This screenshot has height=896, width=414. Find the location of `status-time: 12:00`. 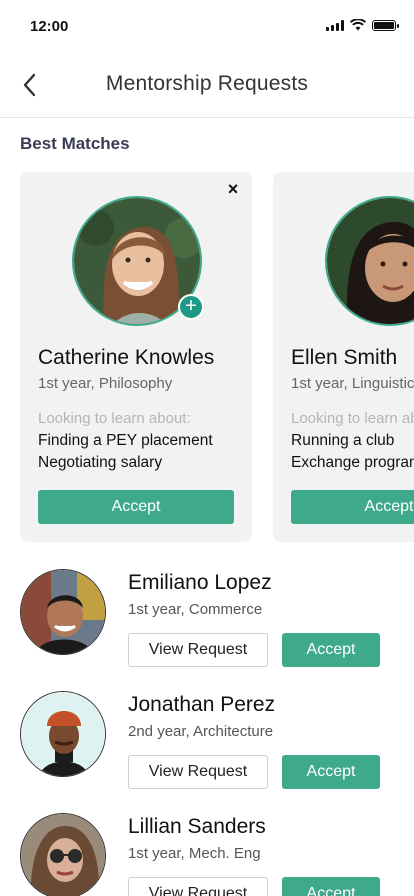

status-time: 12:00 is located at coordinates (49, 26).